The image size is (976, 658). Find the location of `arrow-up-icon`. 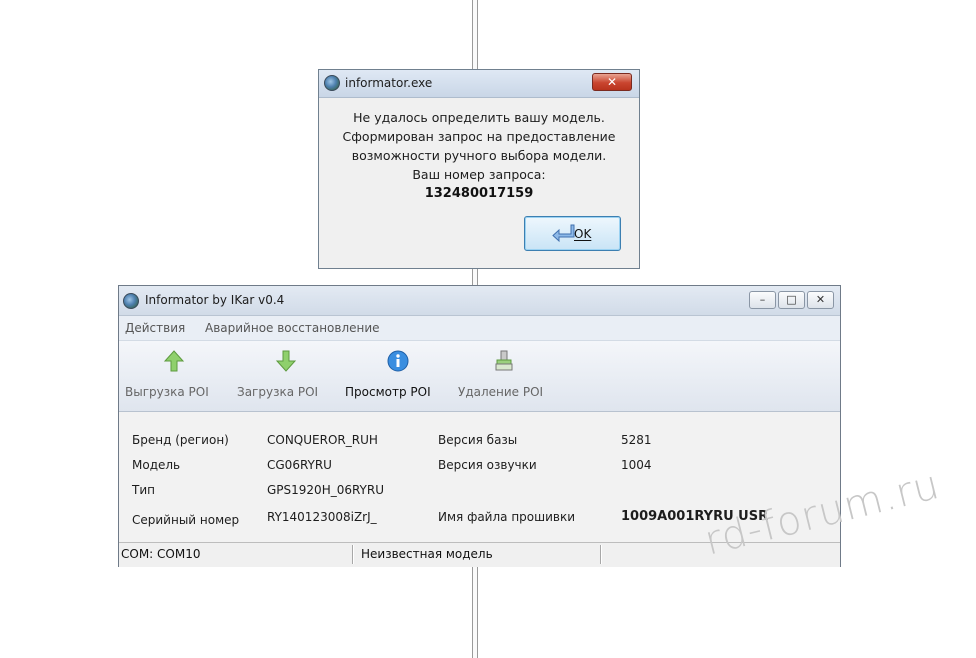

arrow-up-icon is located at coordinates (174, 361).